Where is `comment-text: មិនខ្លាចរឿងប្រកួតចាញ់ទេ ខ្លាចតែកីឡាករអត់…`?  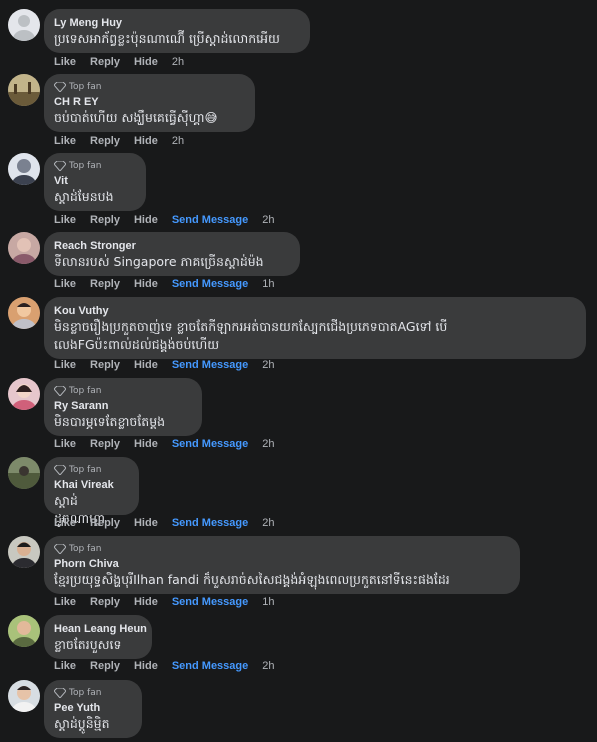
comment-text: មិនខ្លាចរឿងប្រកួតចាញ់ទេ ខ្លាចតែកីឡាករអត់… is located at coordinates (251, 335).